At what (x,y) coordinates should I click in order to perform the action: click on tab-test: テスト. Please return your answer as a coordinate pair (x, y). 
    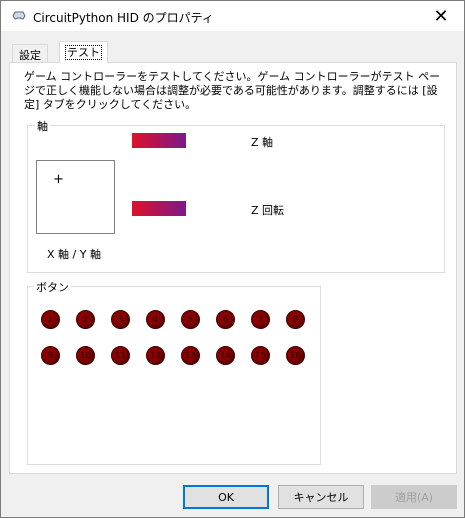
    Looking at the image, I should click on (83, 52).